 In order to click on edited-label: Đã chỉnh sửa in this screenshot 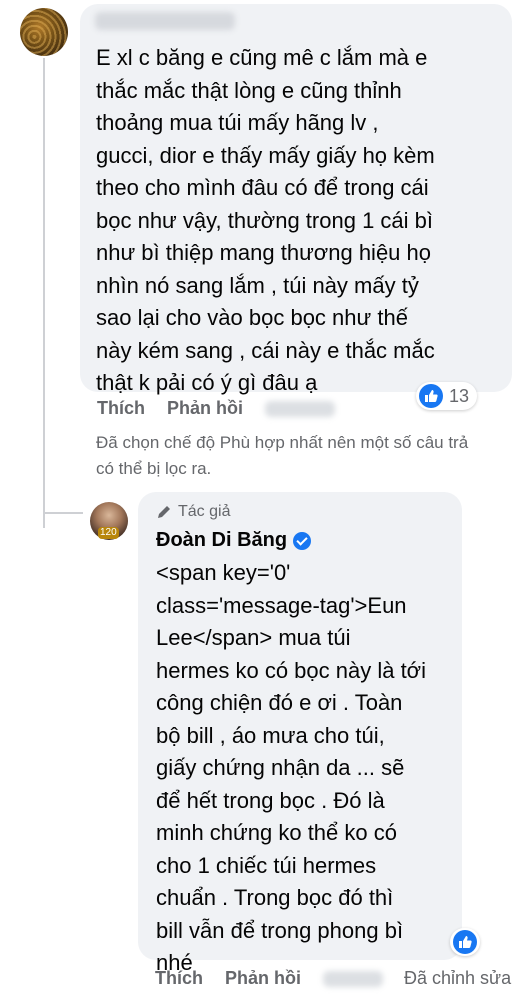, I will do `click(458, 978)`.